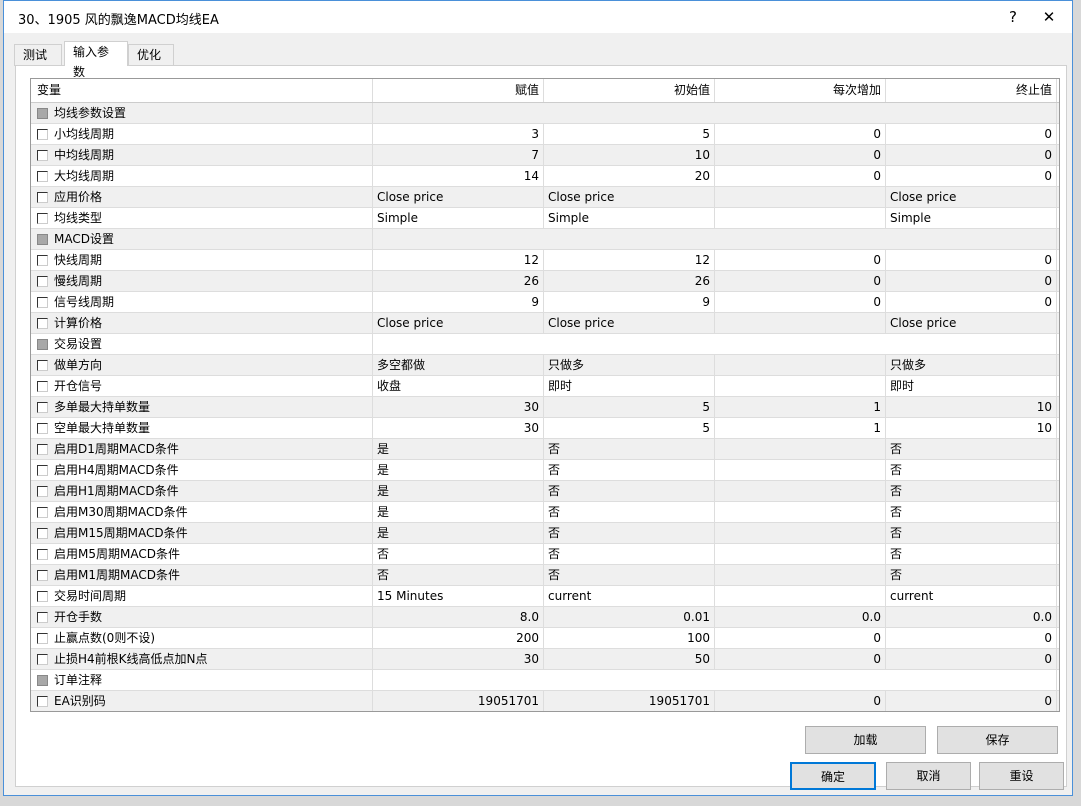  What do you see at coordinates (151, 55) in the screenshot?
I see `tab-optimize: 优化` at bounding box center [151, 55].